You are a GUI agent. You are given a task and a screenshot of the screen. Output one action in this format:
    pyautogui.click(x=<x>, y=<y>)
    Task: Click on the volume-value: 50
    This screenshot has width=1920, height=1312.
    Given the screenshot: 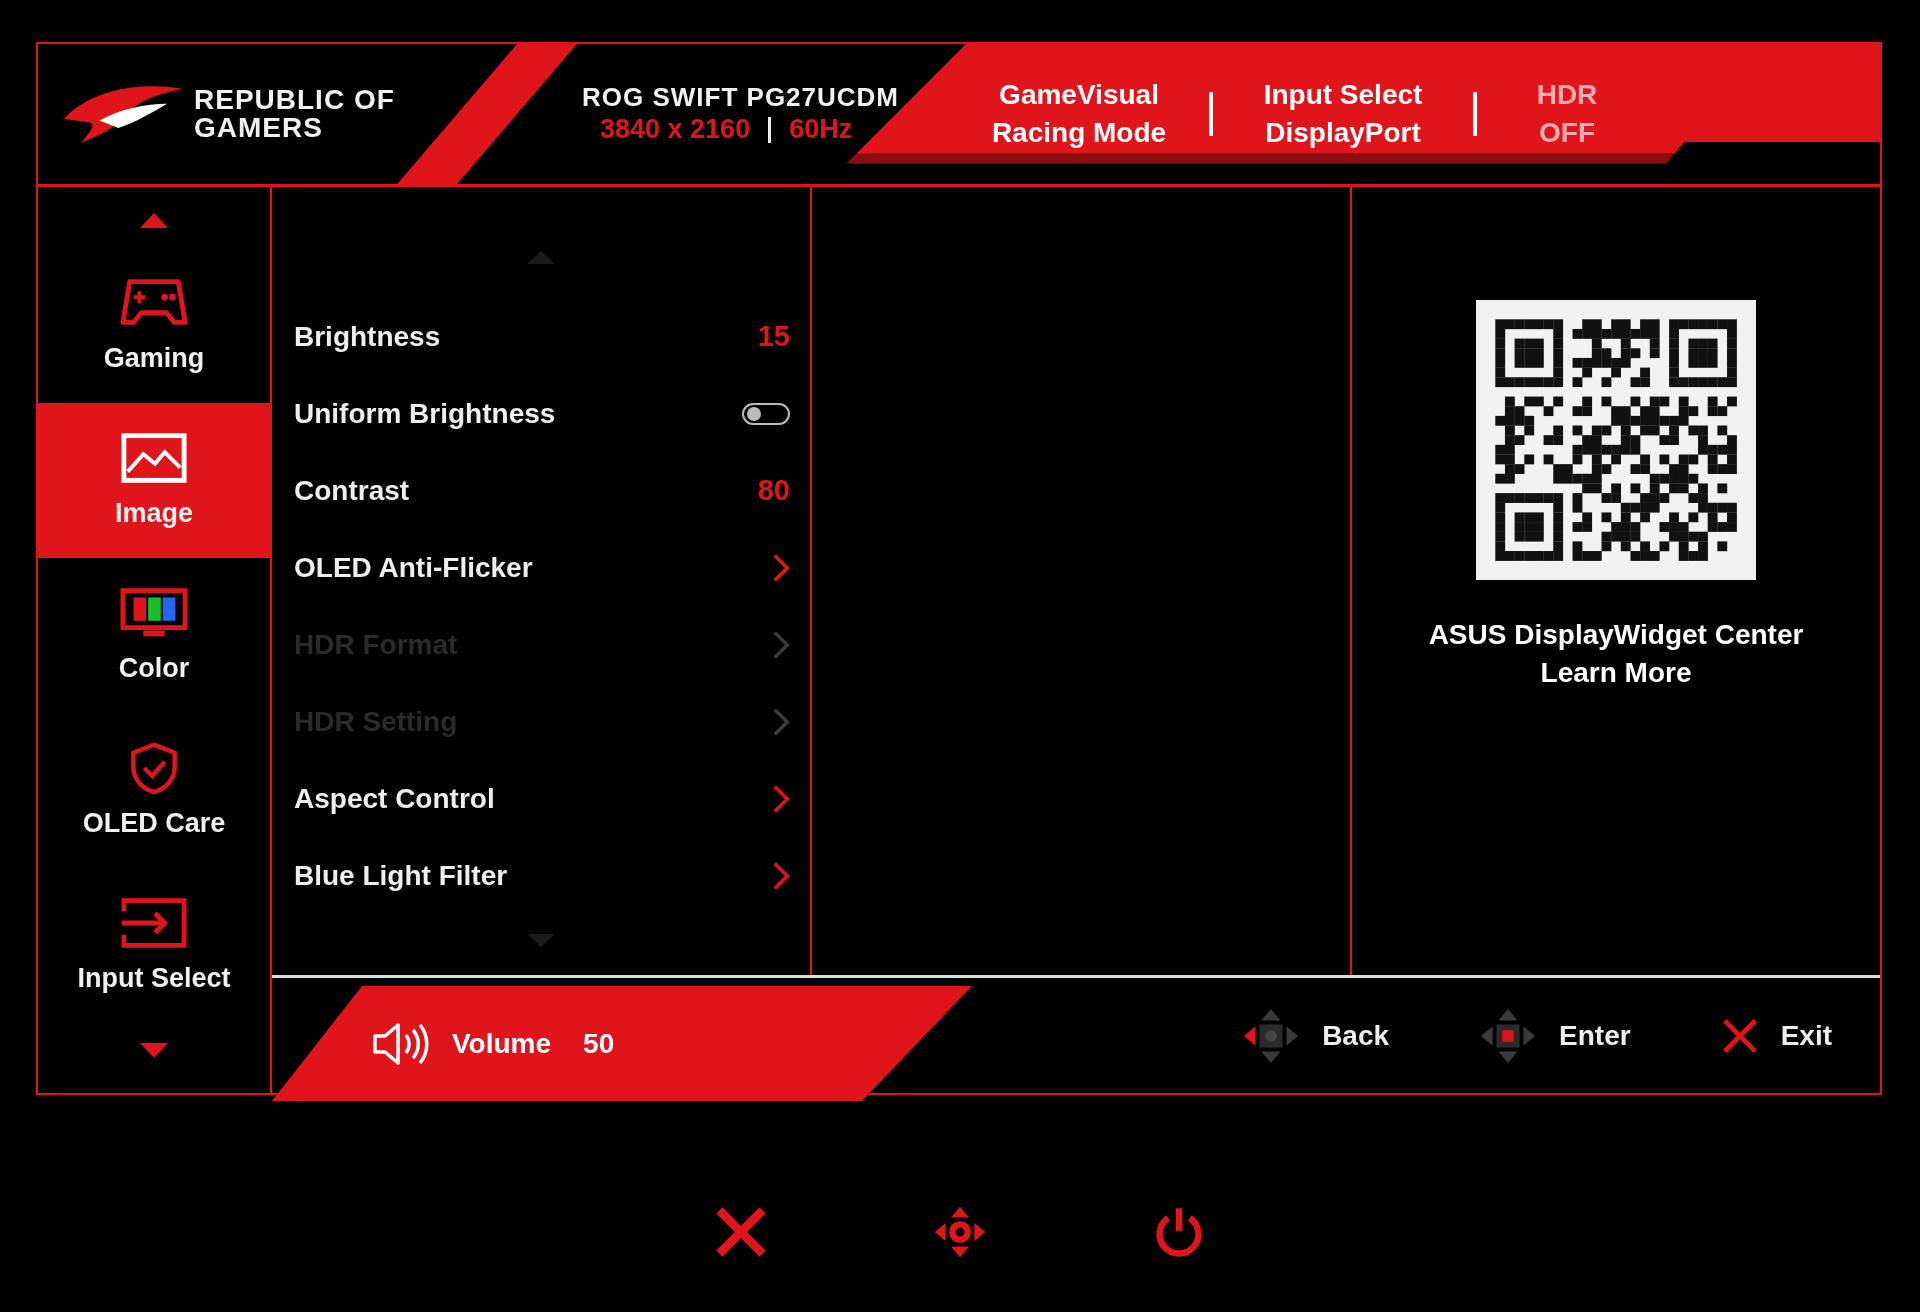 What is the action you would take?
    pyautogui.click(x=599, y=1043)
    